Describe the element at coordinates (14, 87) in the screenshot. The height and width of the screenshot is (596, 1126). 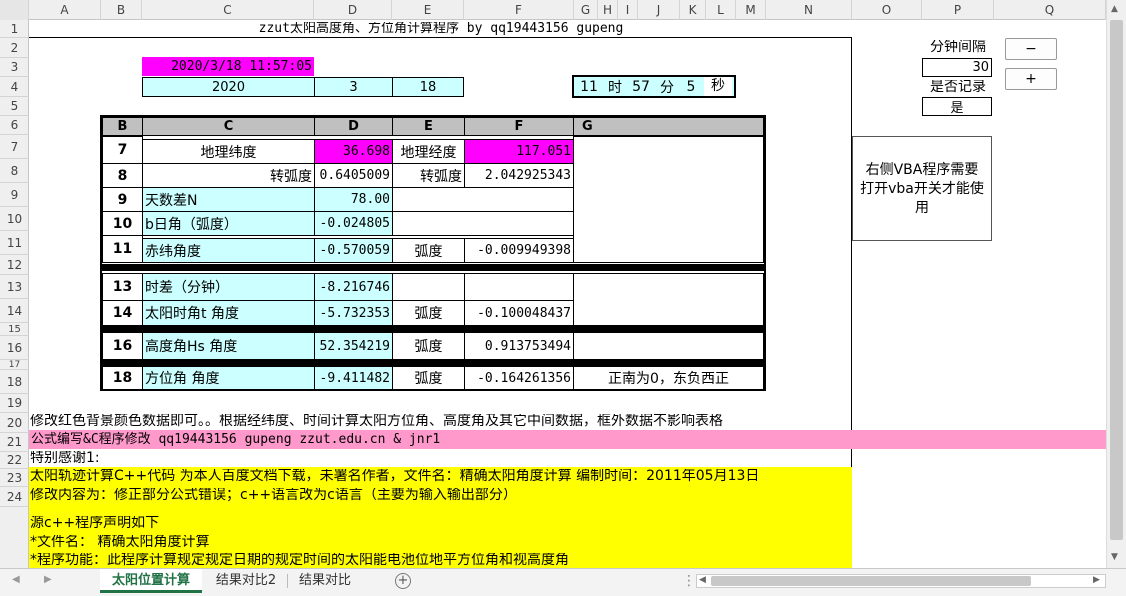
I see `row-header-4: 4` at that location.